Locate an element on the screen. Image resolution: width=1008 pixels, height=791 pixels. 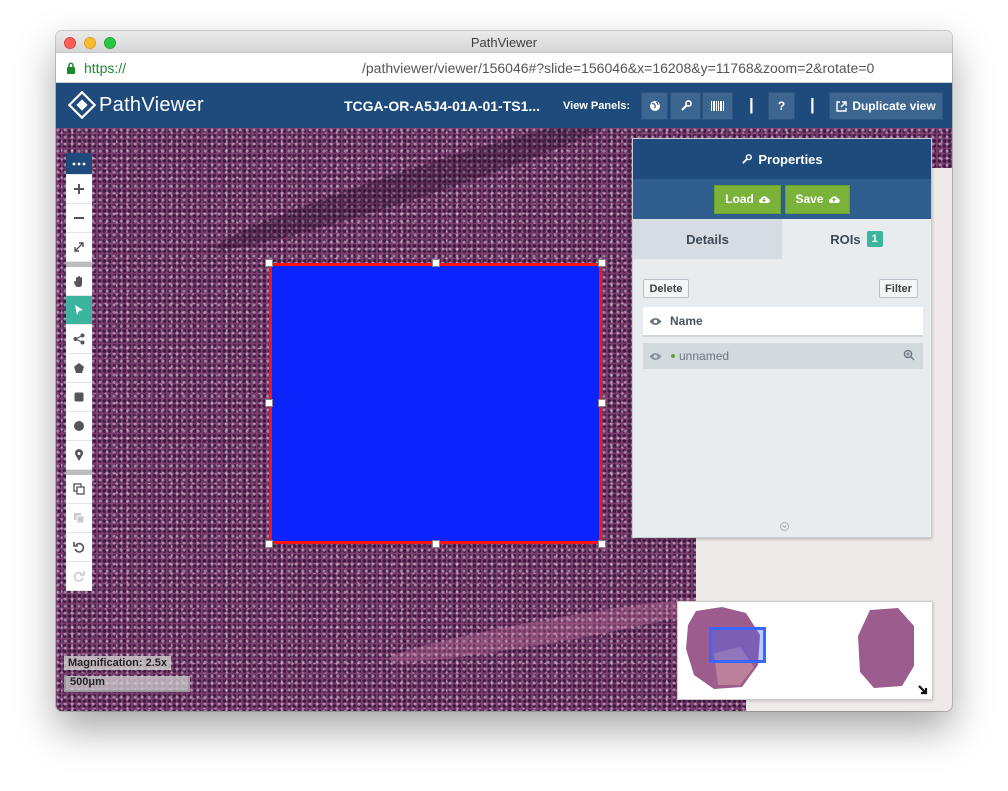
share-tool-button is located at coordinates (79, 339).